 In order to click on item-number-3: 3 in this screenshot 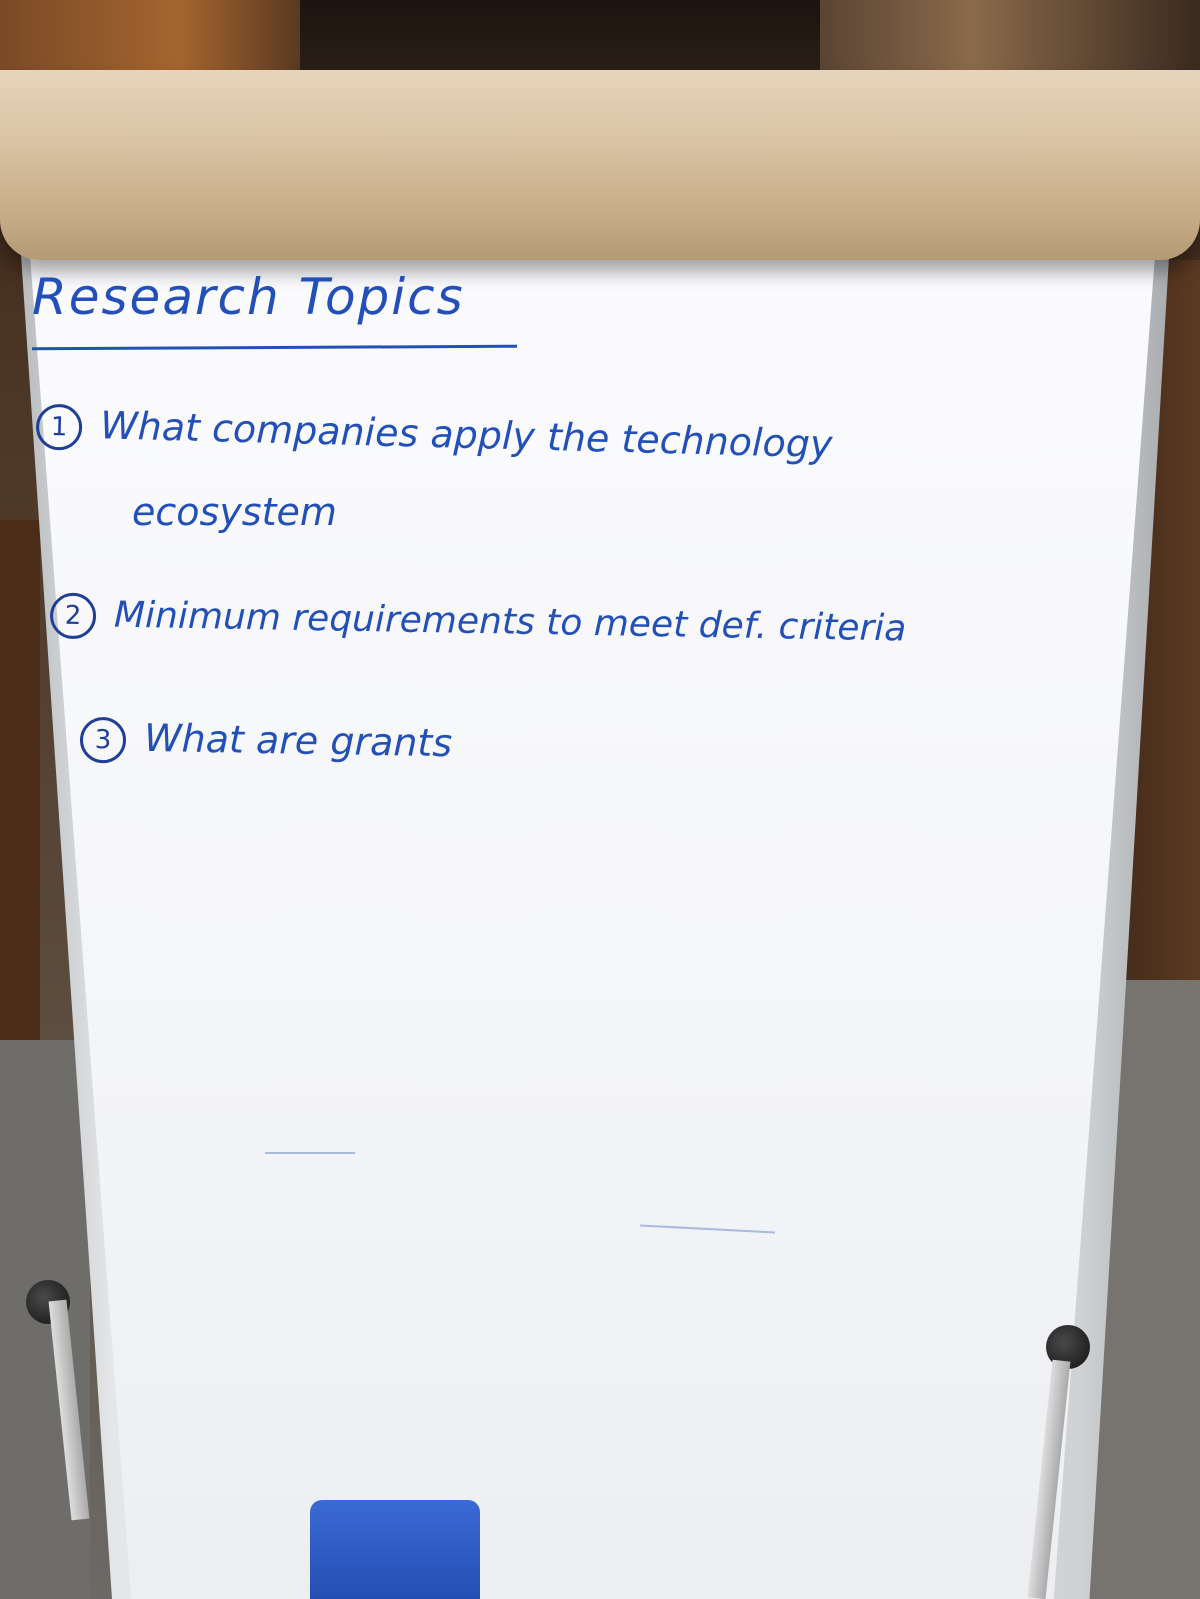, I will do `click(103, 740)`.